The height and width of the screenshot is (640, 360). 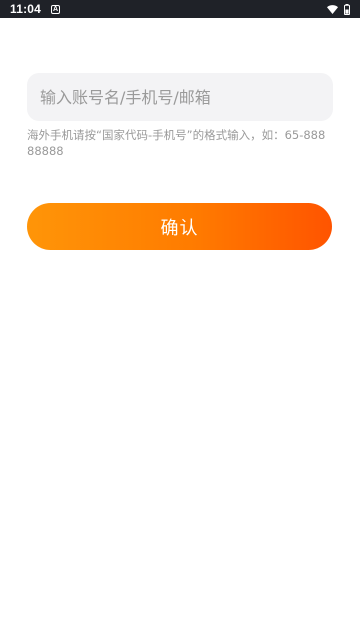 I want to click on status-time: 11:04, so click(x=26, y=9).